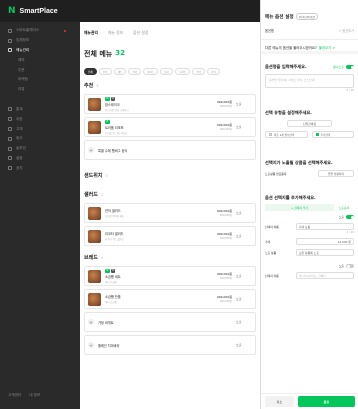 The image size is (358, 409). I want to click on sidebar-subitem: 예약, so click(40, 60).